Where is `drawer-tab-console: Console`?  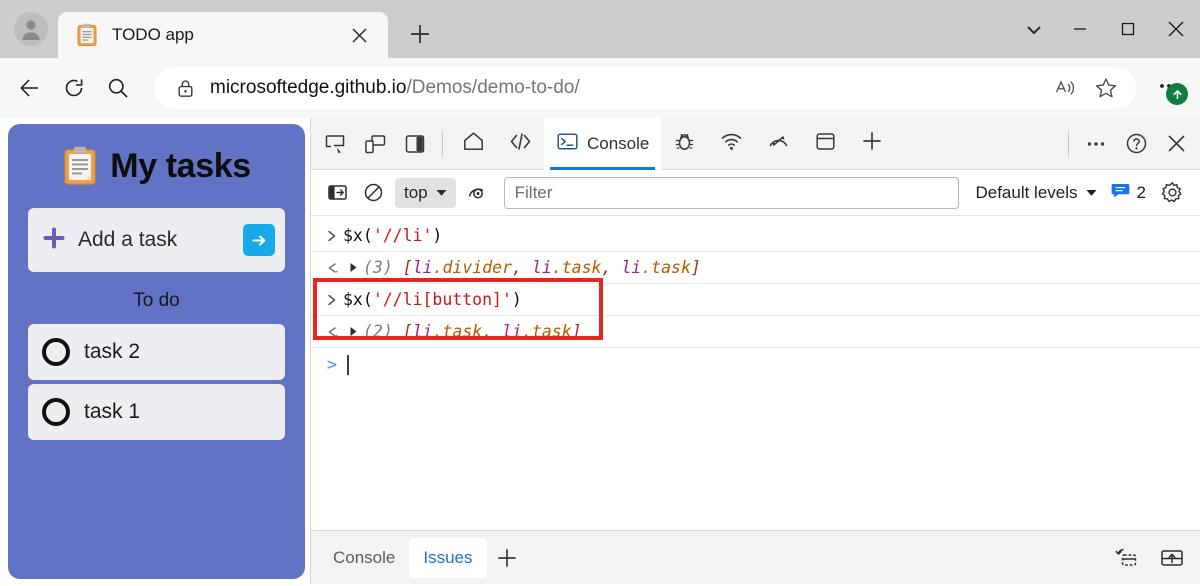 drawer-tab-console: Console is located at coordinates (364, 558).